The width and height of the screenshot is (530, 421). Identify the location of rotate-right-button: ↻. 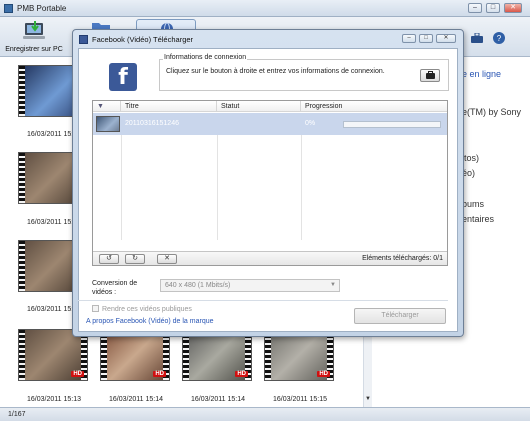
(135, 259).